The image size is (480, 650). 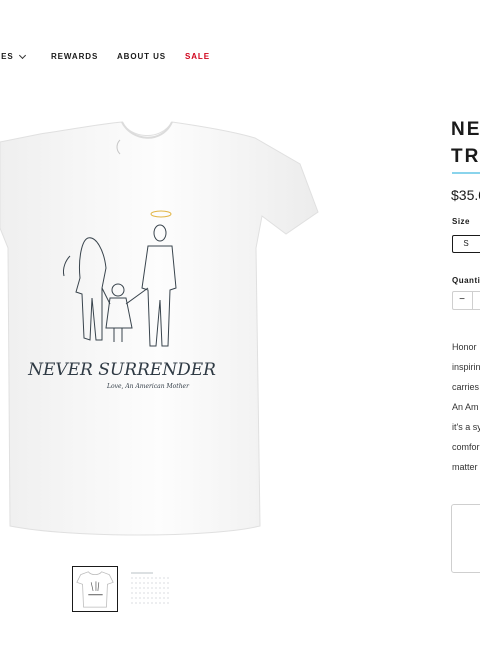 I want to click on description-line: comfor, so click(x=466, y=447).